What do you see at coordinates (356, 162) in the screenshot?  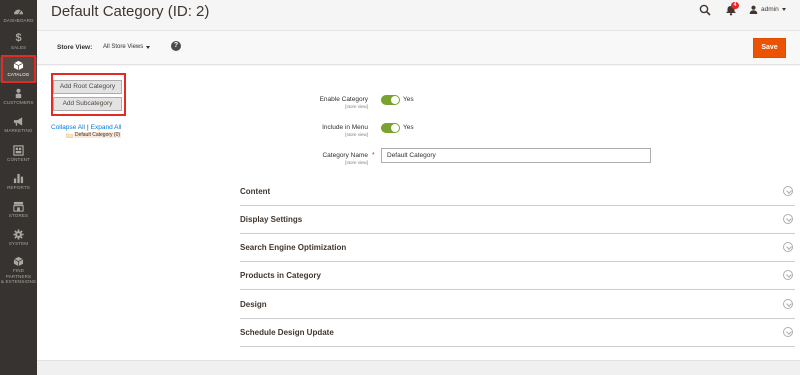 I see `category-name-scope: [store view]` at bounding box center [356, 162].